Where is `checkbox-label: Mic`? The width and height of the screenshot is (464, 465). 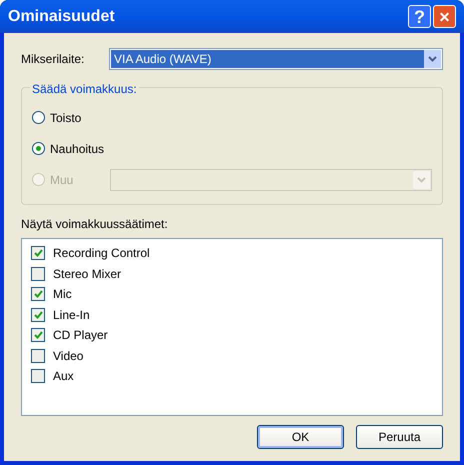
checkbox-label: Mic is located at coordinates (62, 295).